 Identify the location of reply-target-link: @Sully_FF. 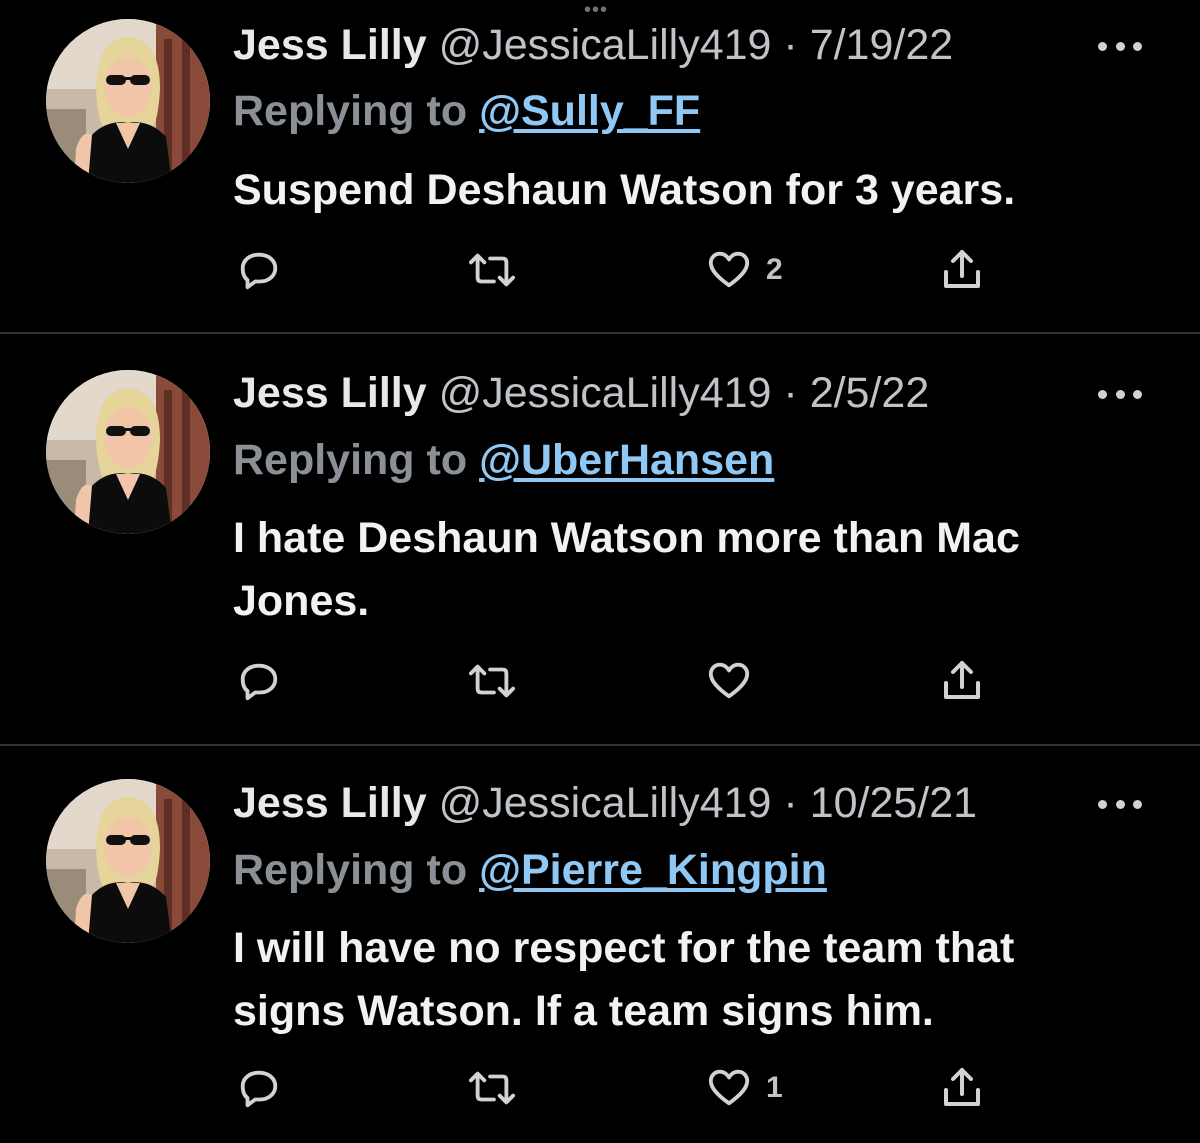
(589, 111).